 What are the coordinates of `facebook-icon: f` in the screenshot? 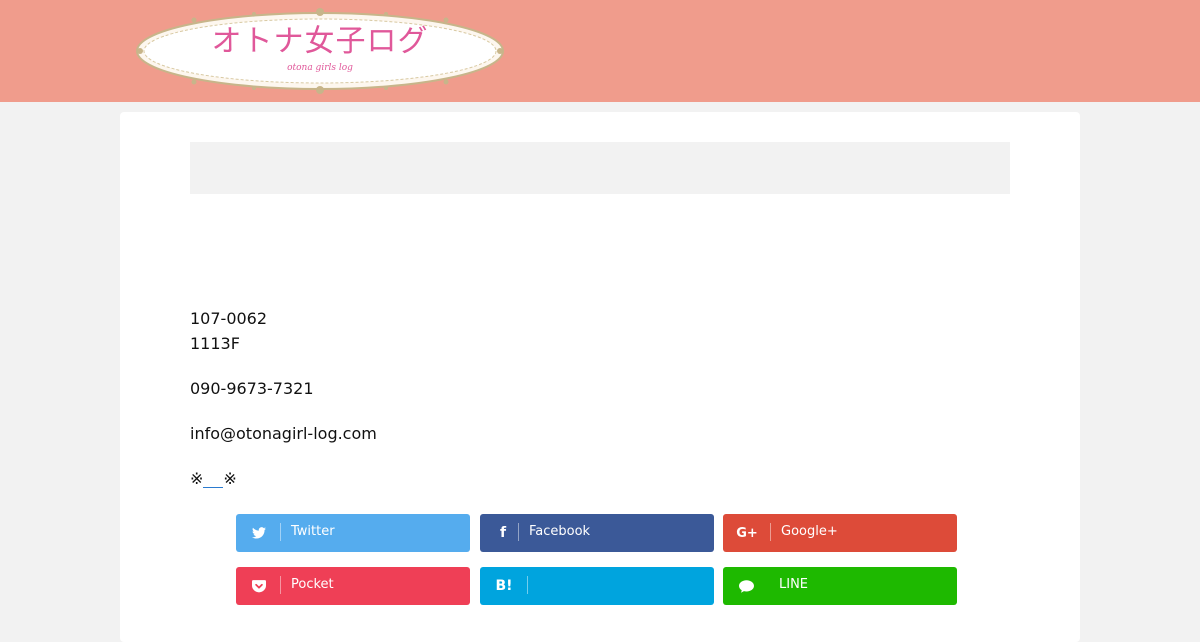 It's located at (503, 533).